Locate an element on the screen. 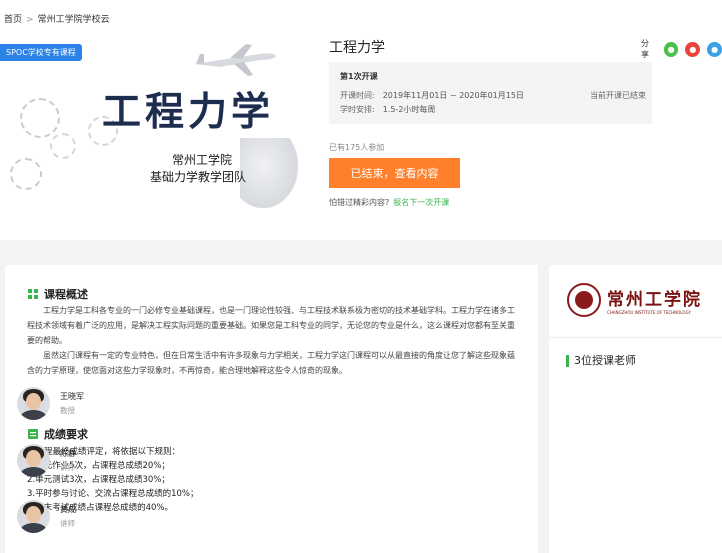 Image resolution: width=722 pixels, height=553 pixels. term-schedule-label: 学时安排: is located at coordinates (357, 109).